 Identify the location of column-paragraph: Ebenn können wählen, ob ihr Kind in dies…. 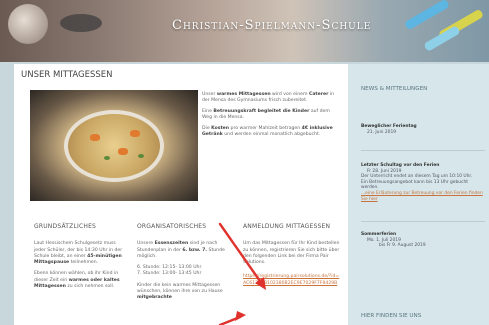
(80, 280).